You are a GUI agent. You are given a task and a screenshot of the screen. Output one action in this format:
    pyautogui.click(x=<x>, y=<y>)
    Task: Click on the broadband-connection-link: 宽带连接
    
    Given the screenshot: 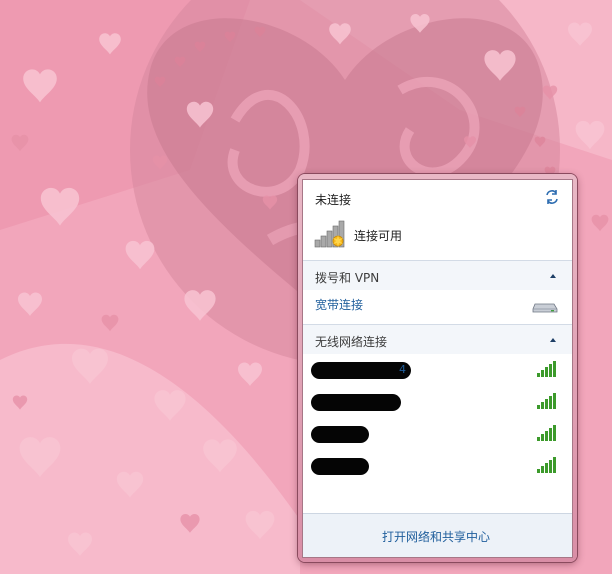 What is the action you would take?
    pyautogui.click(x=339, y=304)
    